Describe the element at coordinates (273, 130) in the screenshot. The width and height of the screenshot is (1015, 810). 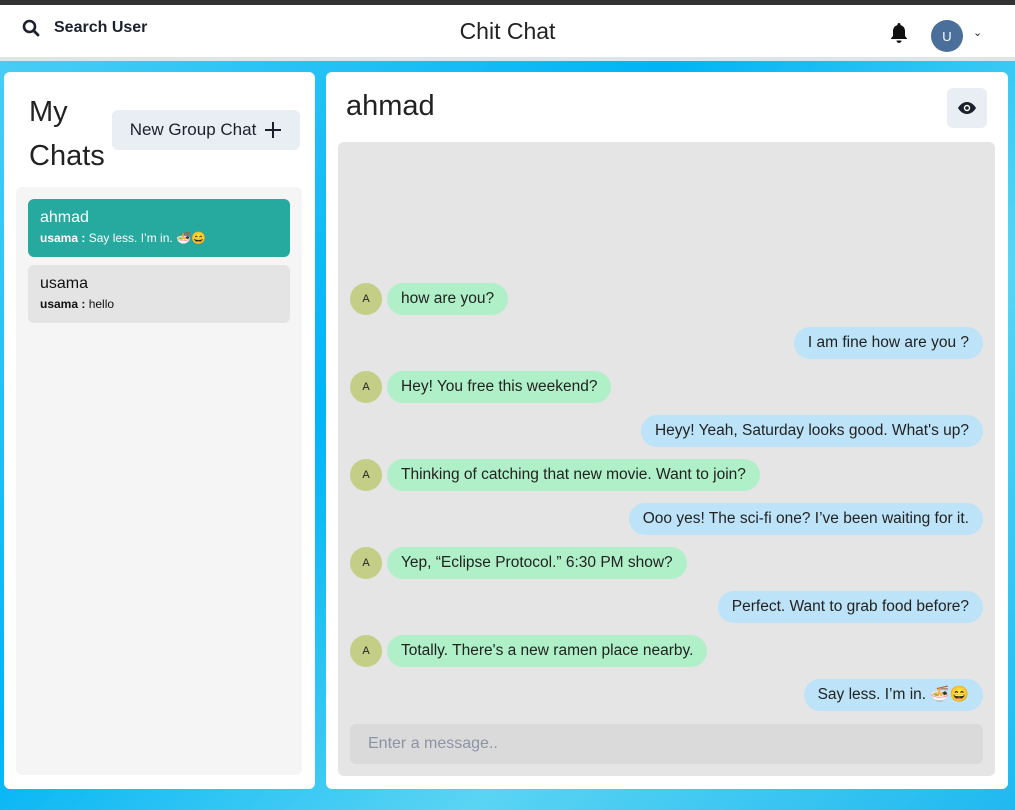
I see `plus-icon` at that location.